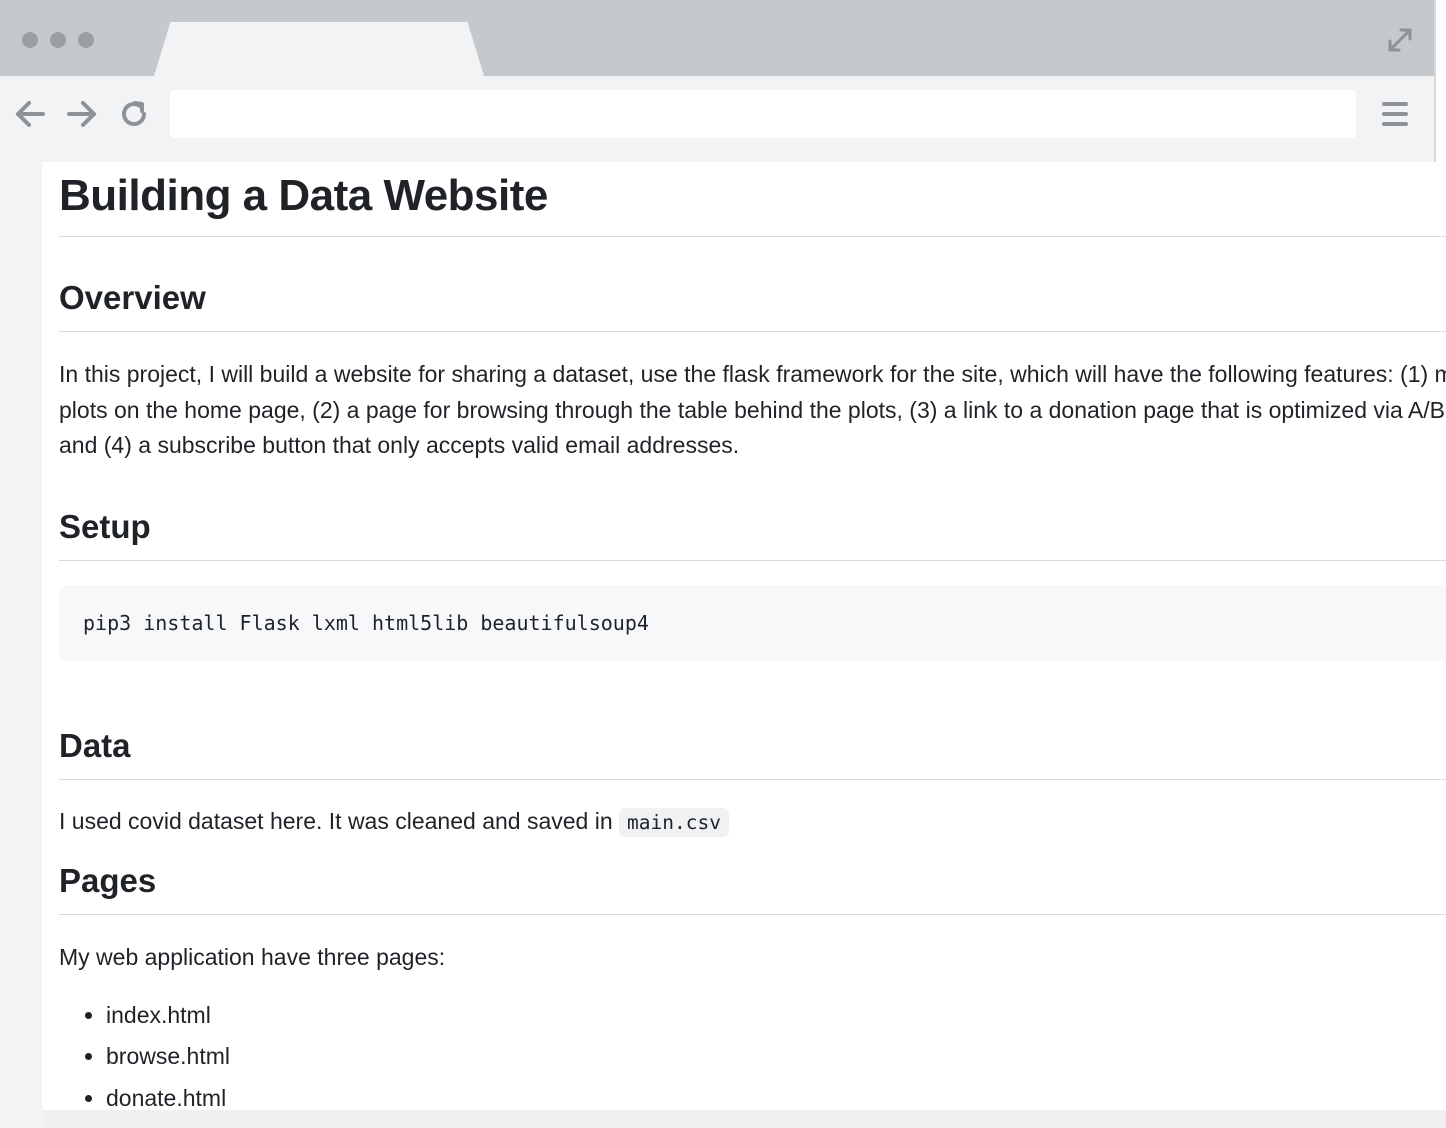 This screenshot has height=1128, width=1446. Describe the element at coordinates (134, 114) in the screenshot. I see `reload-icon` at that location.